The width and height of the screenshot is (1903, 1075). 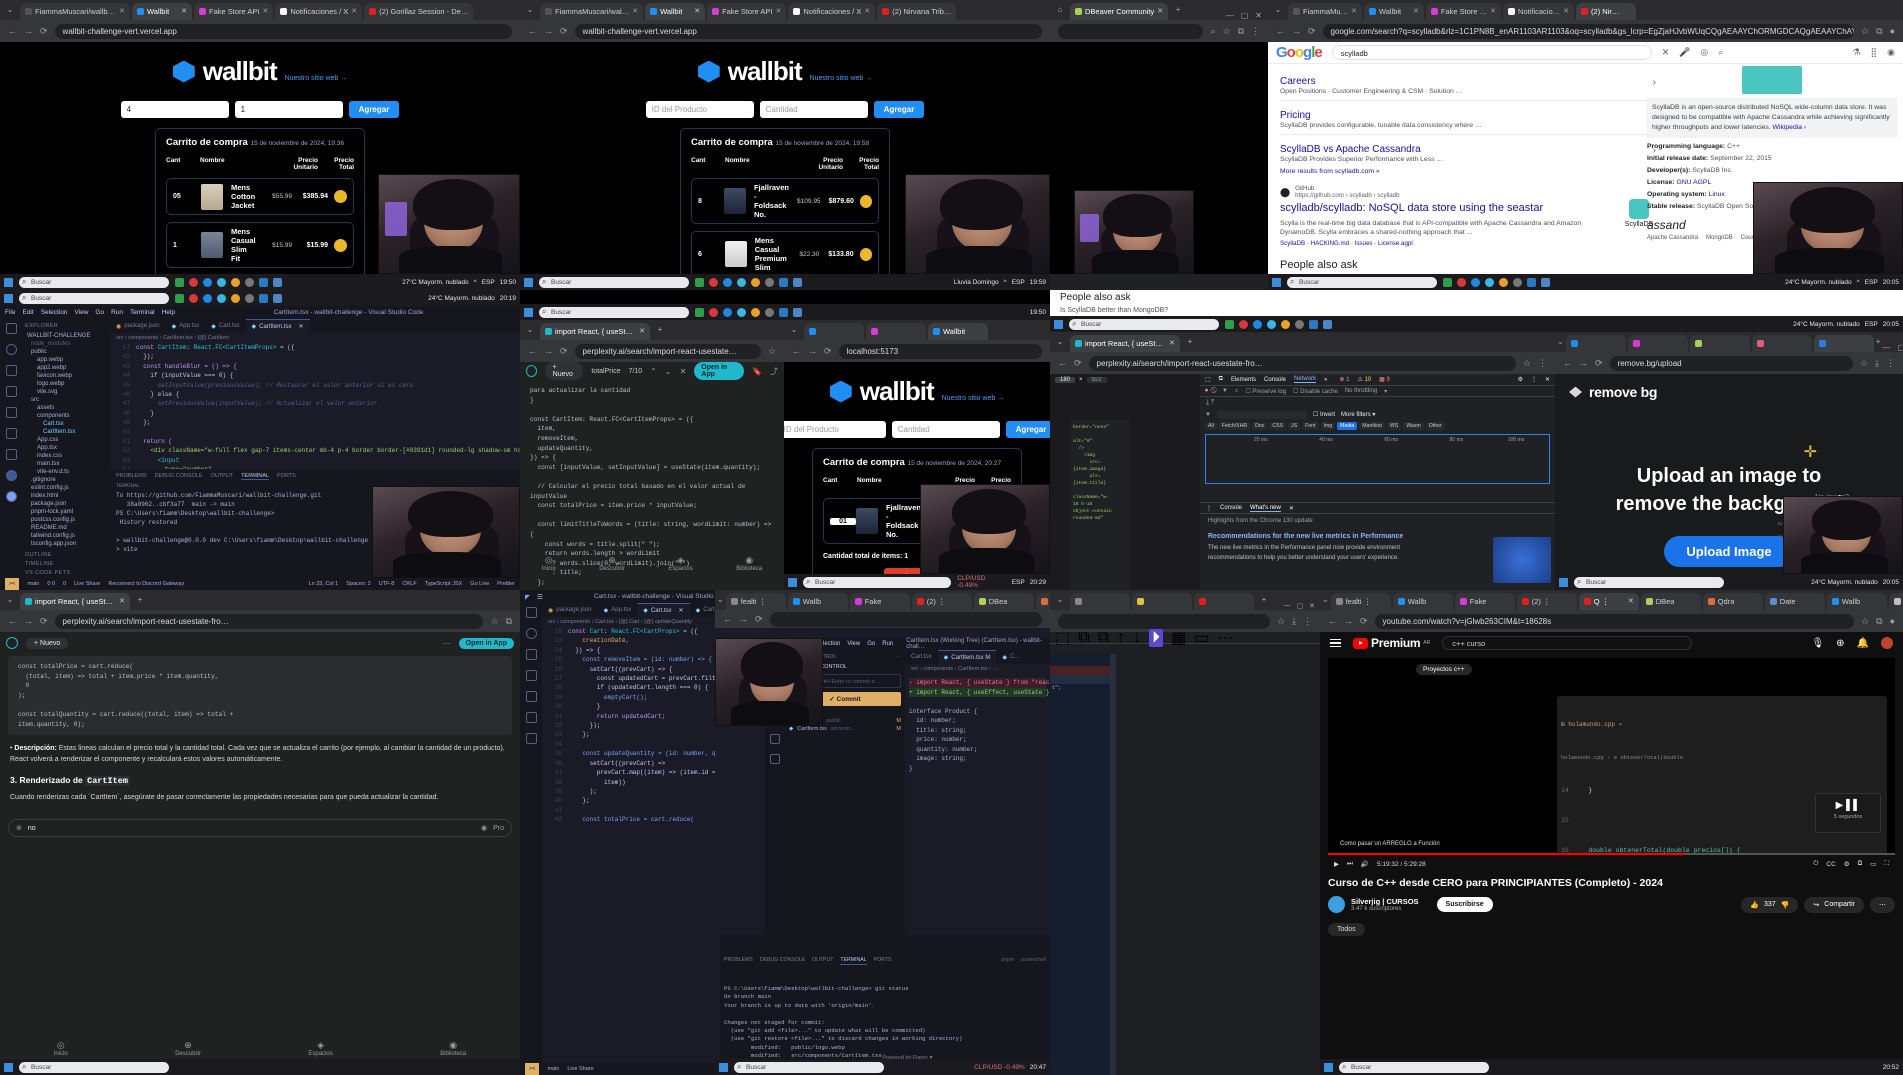 What do you see at coordinates (1545, 282) in the screenshot?
I see `store-icon` at bounding box center [1545, 282].